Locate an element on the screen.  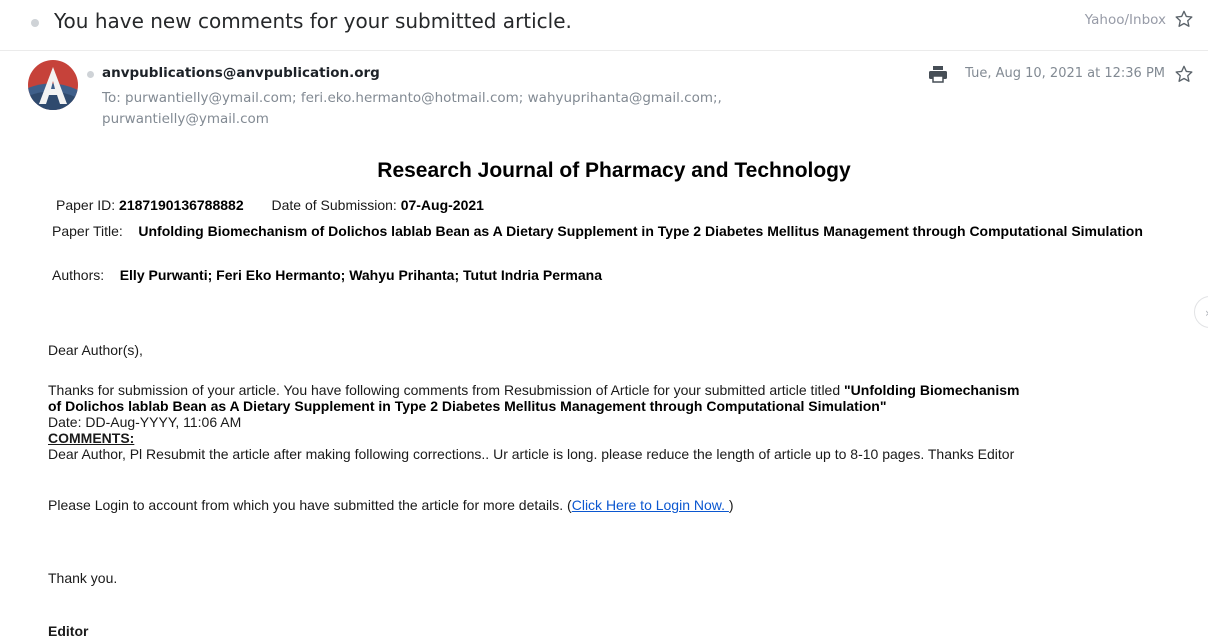
message-date: Tue, Aug 10, 2021 at 12:36 PM is located at coordinates (1065, 73).